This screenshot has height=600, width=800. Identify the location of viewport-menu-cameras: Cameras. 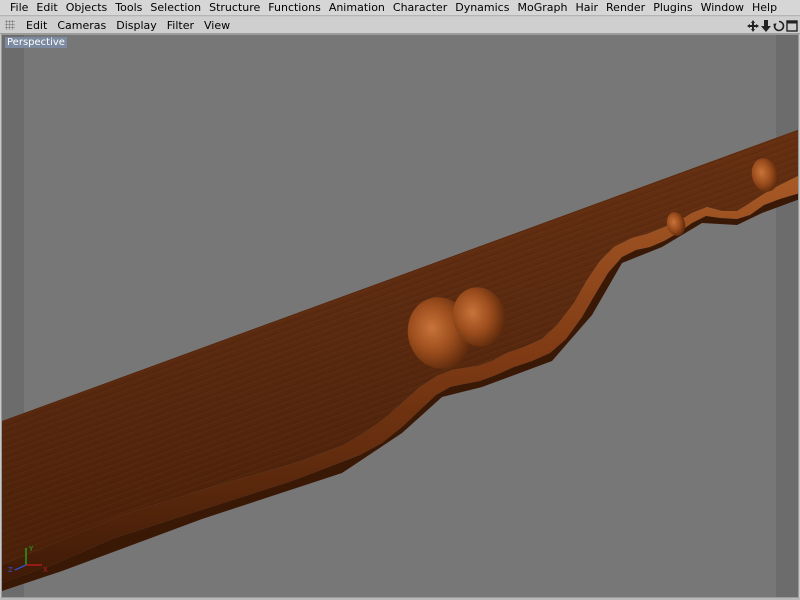
(81, 25).